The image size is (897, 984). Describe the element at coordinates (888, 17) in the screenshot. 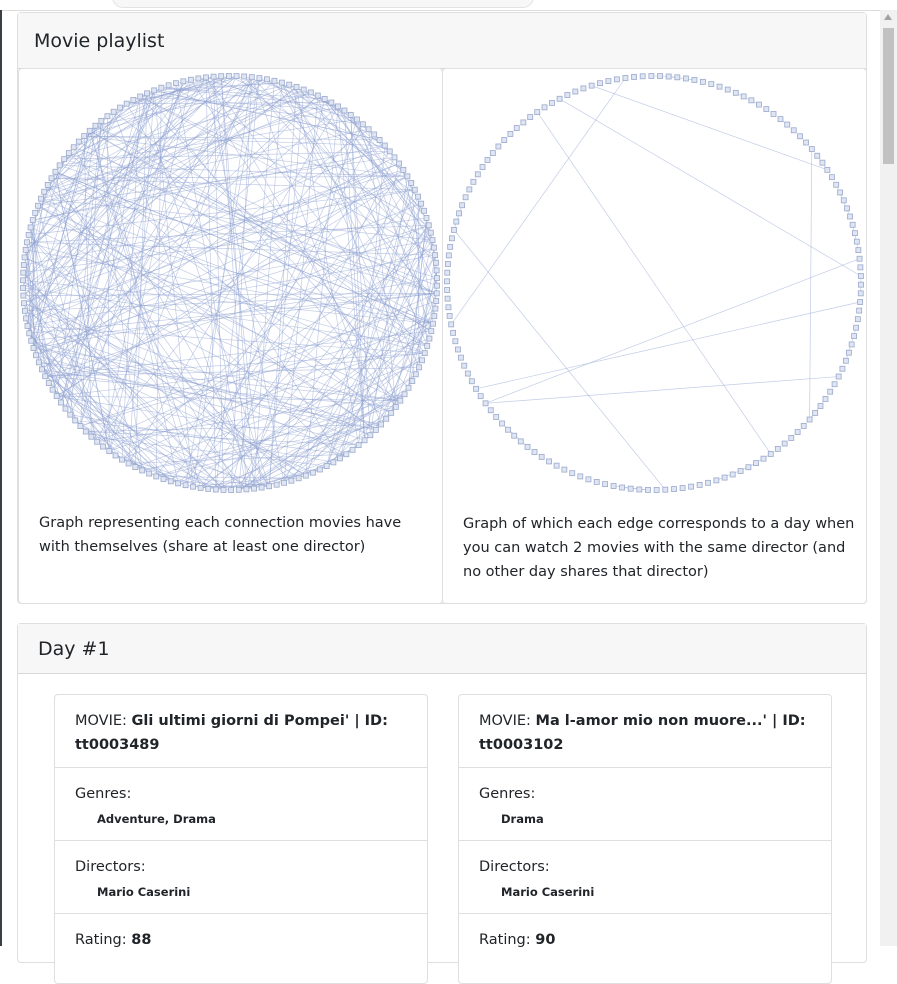

I see `scroll-up-arrow-icon` at that location.